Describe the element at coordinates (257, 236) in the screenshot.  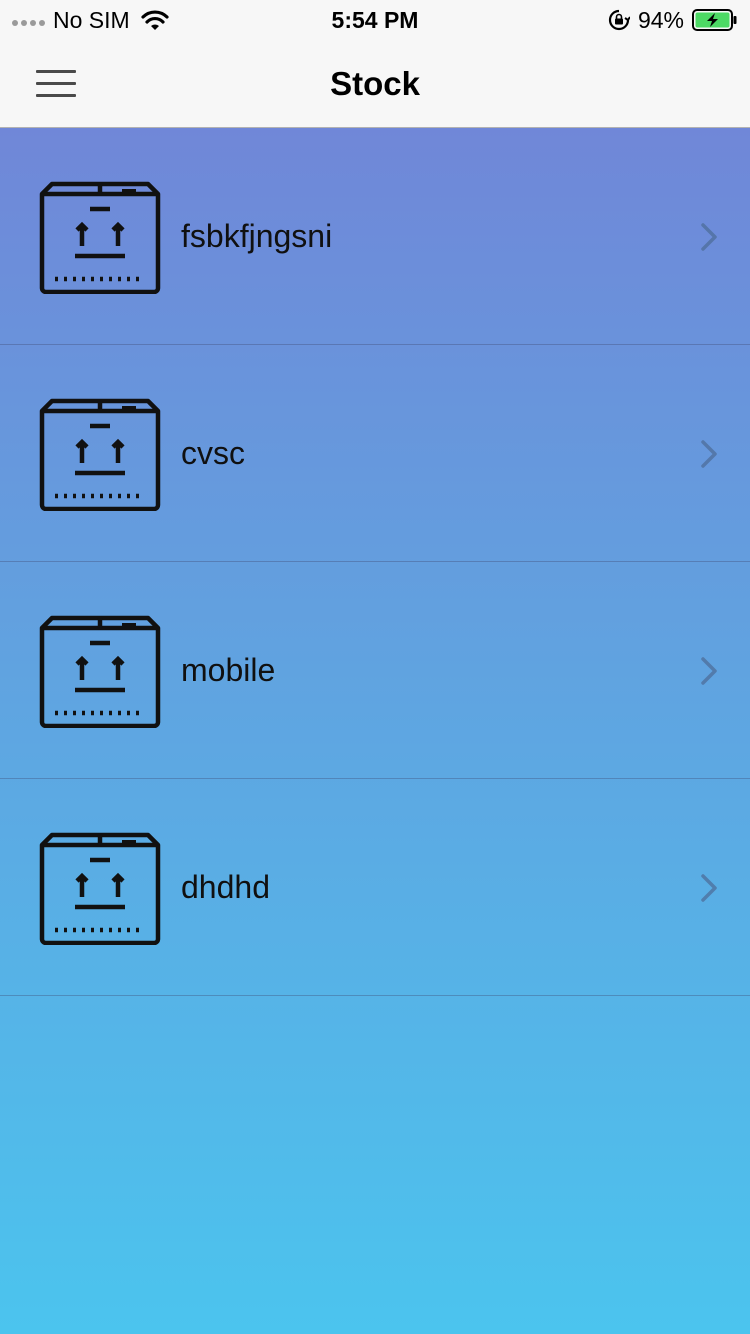
I see `list-item-label: fsbkfjngsni` at that location.